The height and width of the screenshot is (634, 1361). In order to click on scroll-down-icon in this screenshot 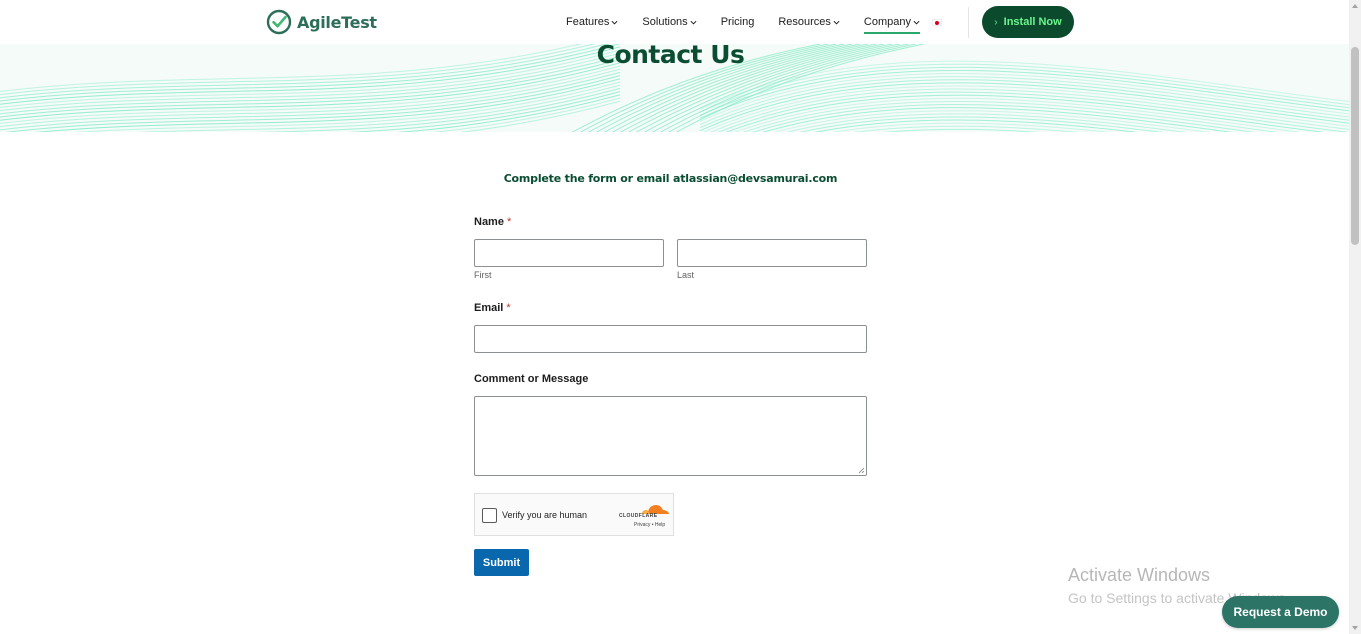, I will do `click(1355, 628)`.